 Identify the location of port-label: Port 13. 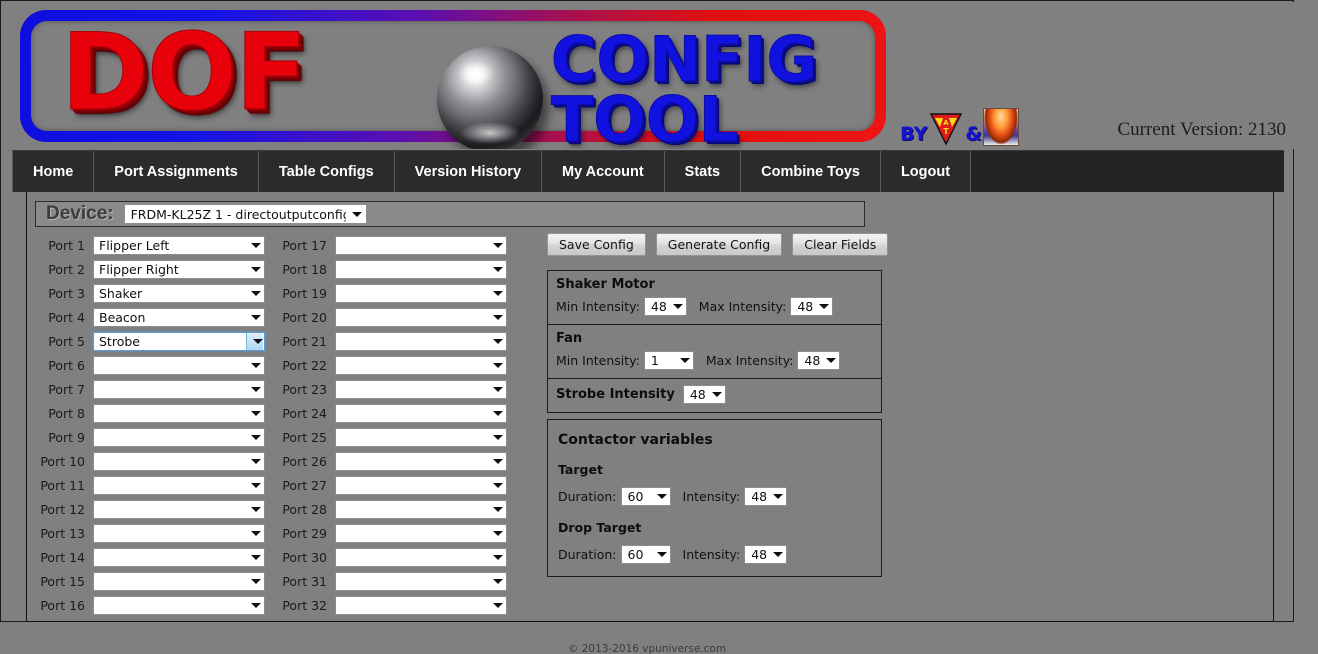
(62, 533).